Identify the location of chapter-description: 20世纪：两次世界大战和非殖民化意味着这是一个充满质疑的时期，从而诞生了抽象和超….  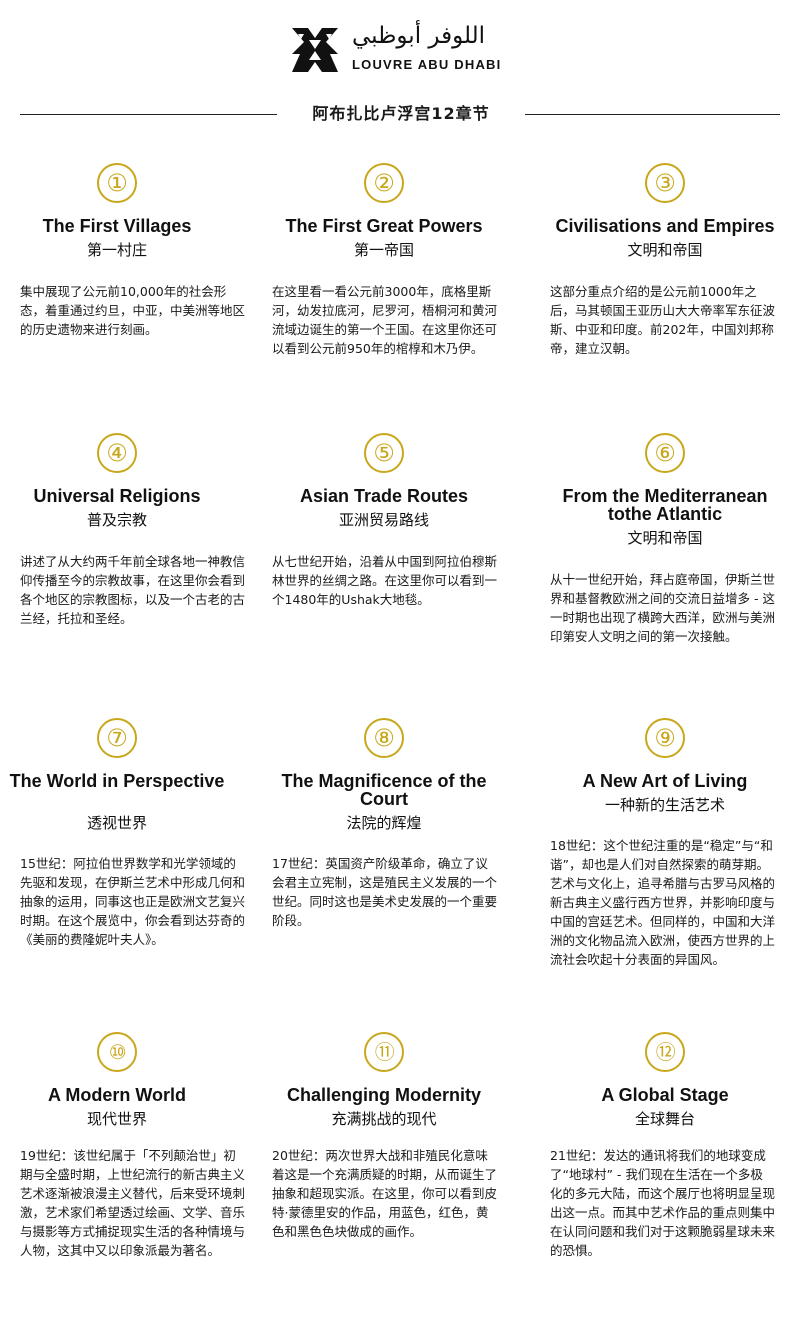
(385, 1193).